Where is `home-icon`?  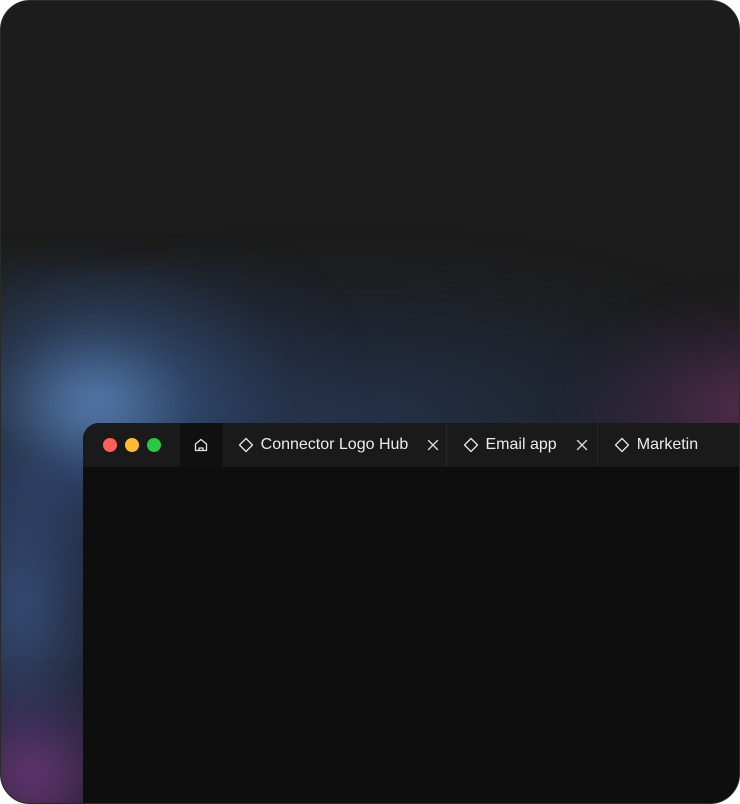
home-icon is located at coordinates (201, 445).